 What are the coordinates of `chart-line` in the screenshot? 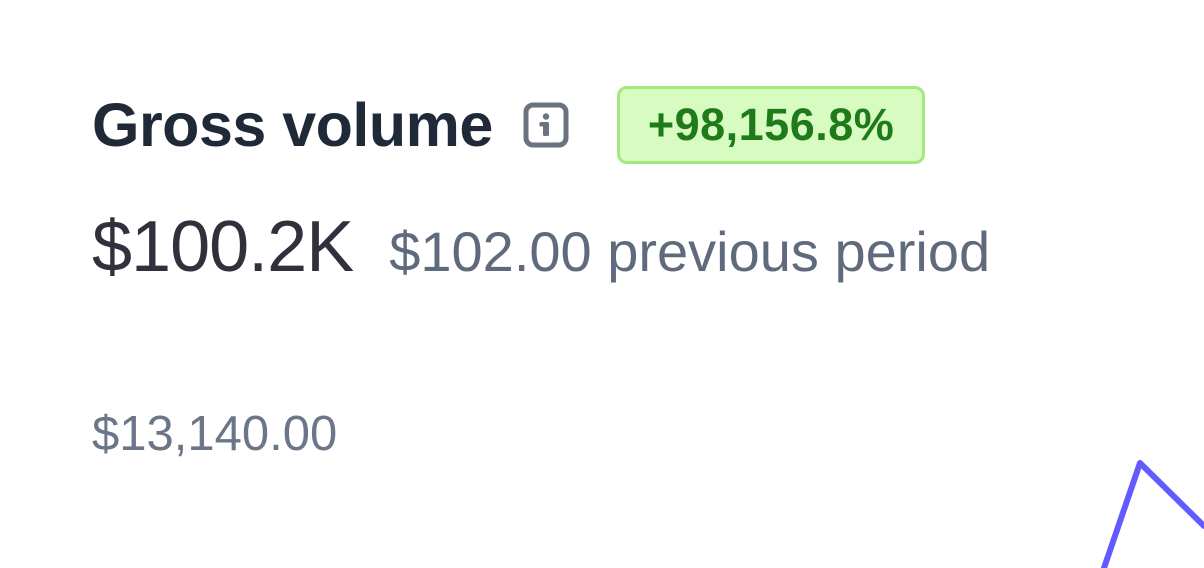 It's located at (1152, 514).